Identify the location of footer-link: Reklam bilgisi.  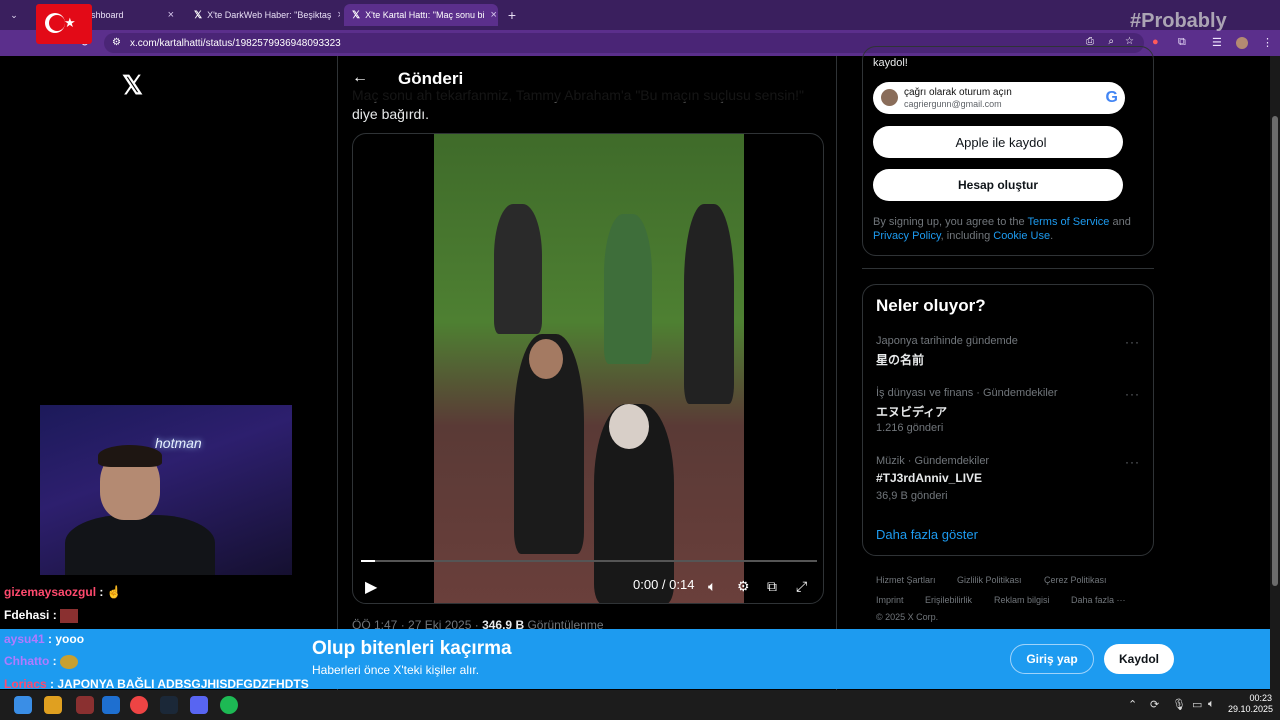
(1022, 600).